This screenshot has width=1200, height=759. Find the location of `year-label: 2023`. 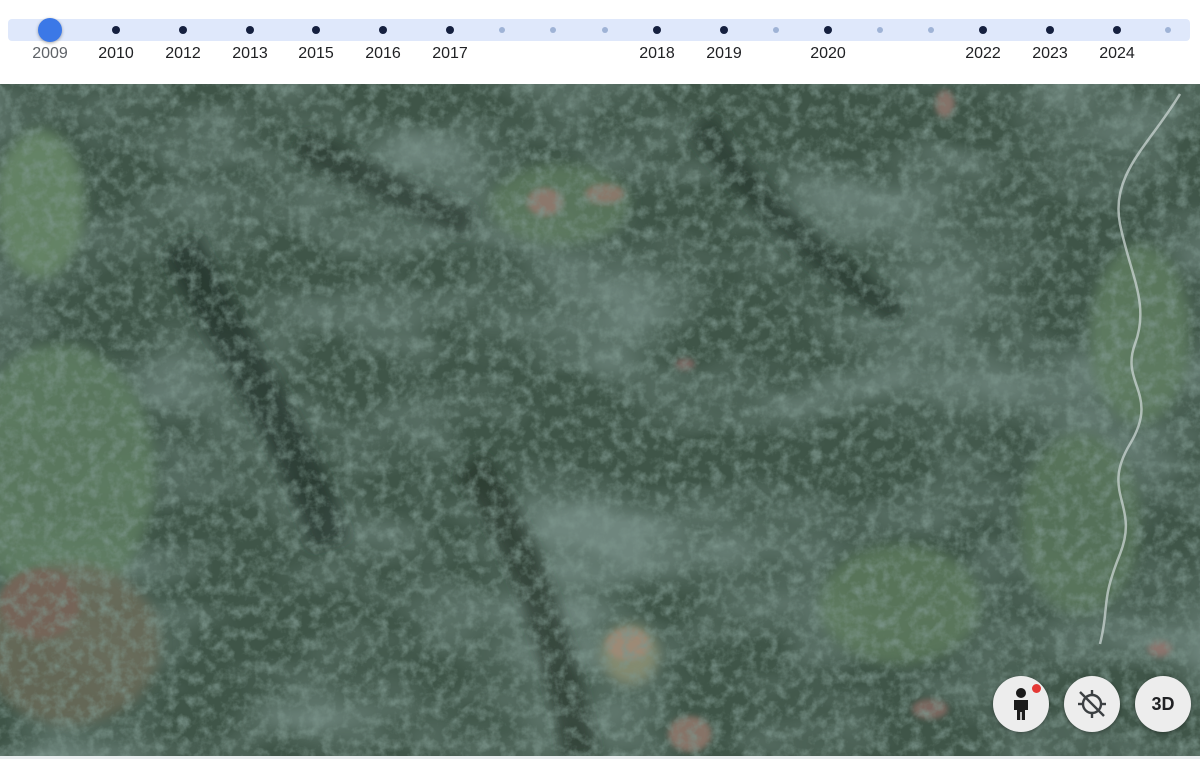

year-label: 2023 is located at coordinates (1050, 54).